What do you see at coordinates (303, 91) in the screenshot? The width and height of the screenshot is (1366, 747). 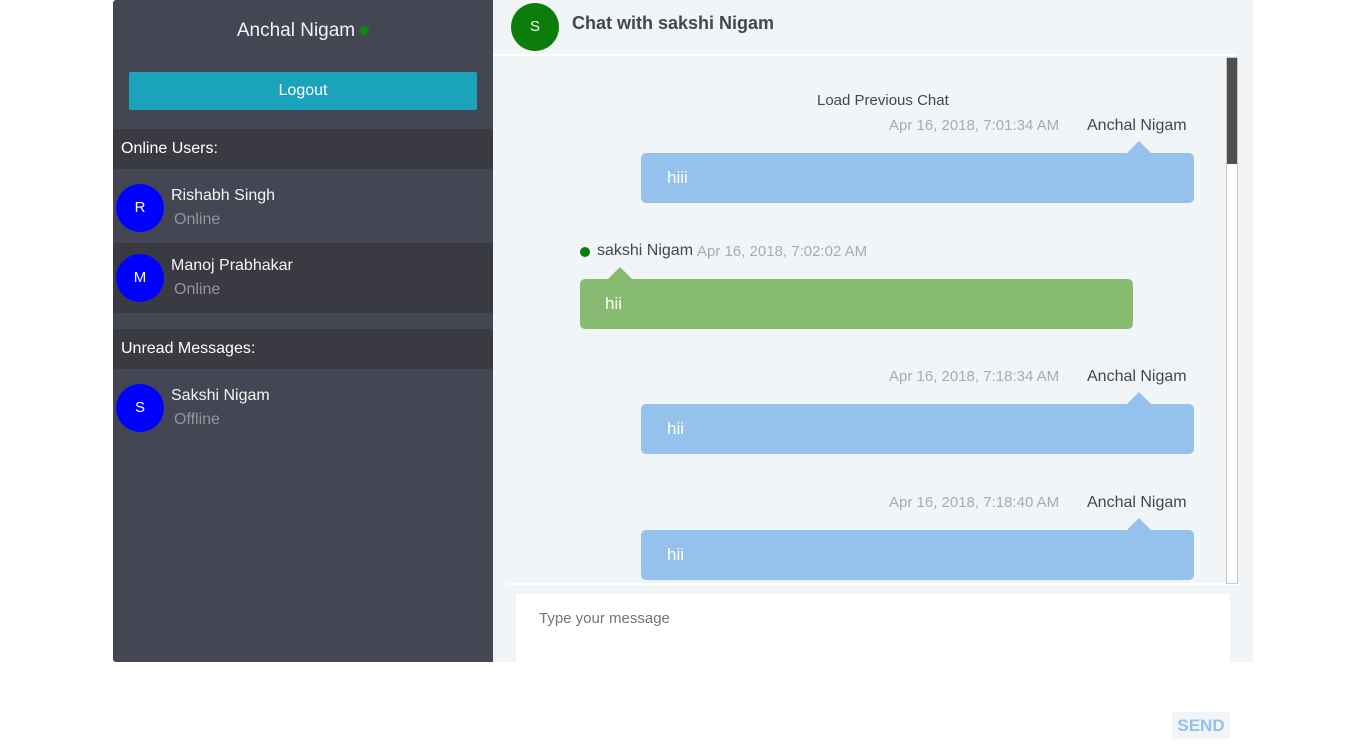 I see `logout-button: Logout` at bounding box center [303, 91].